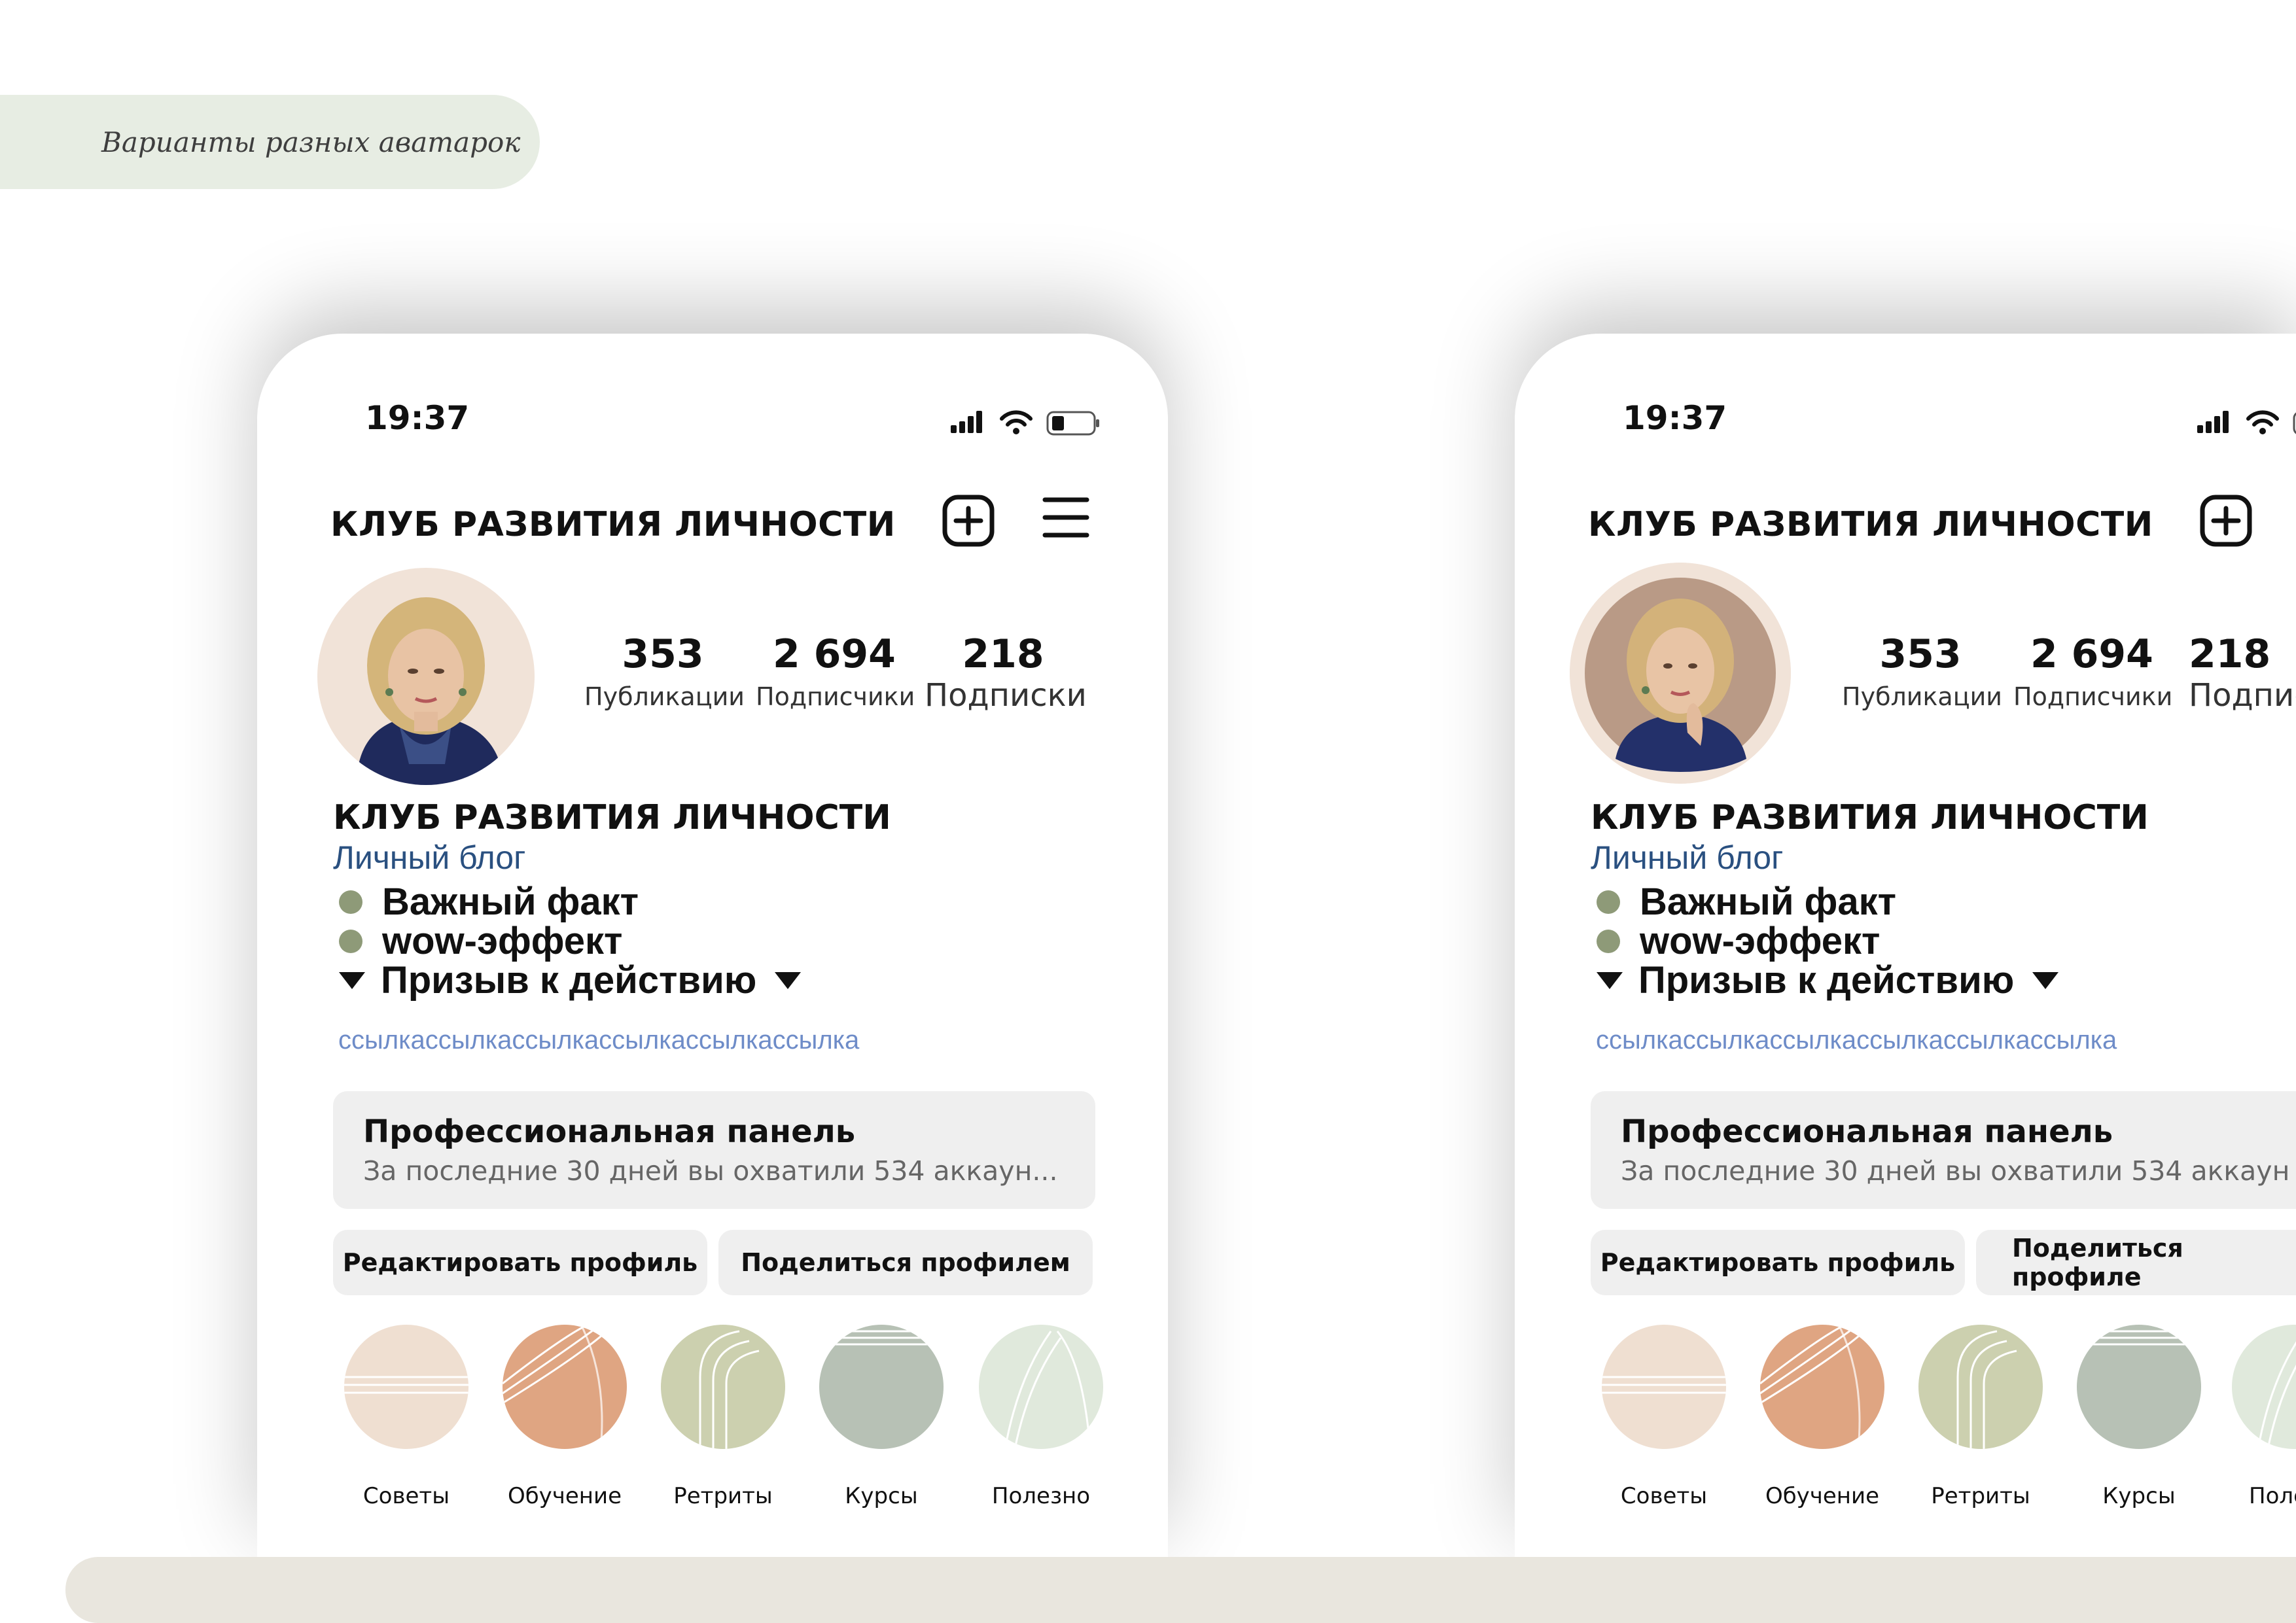 The image size is (2296, 1623). What do you see at coordinates (2273, 1496) in the screenshot?
I see `highlight-label: Поле` at bounding box center [2273, 1496].